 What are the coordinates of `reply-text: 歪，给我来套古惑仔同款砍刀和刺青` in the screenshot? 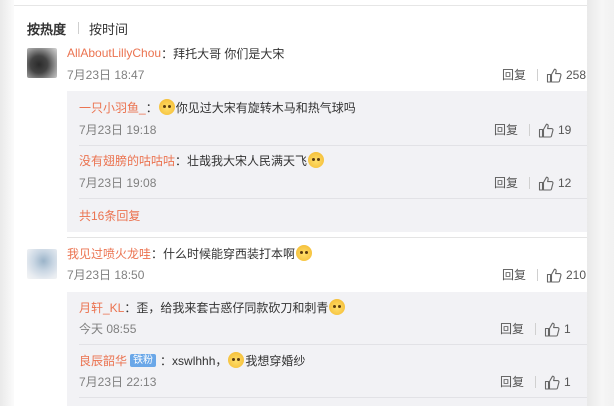 It's located at (232, 307).